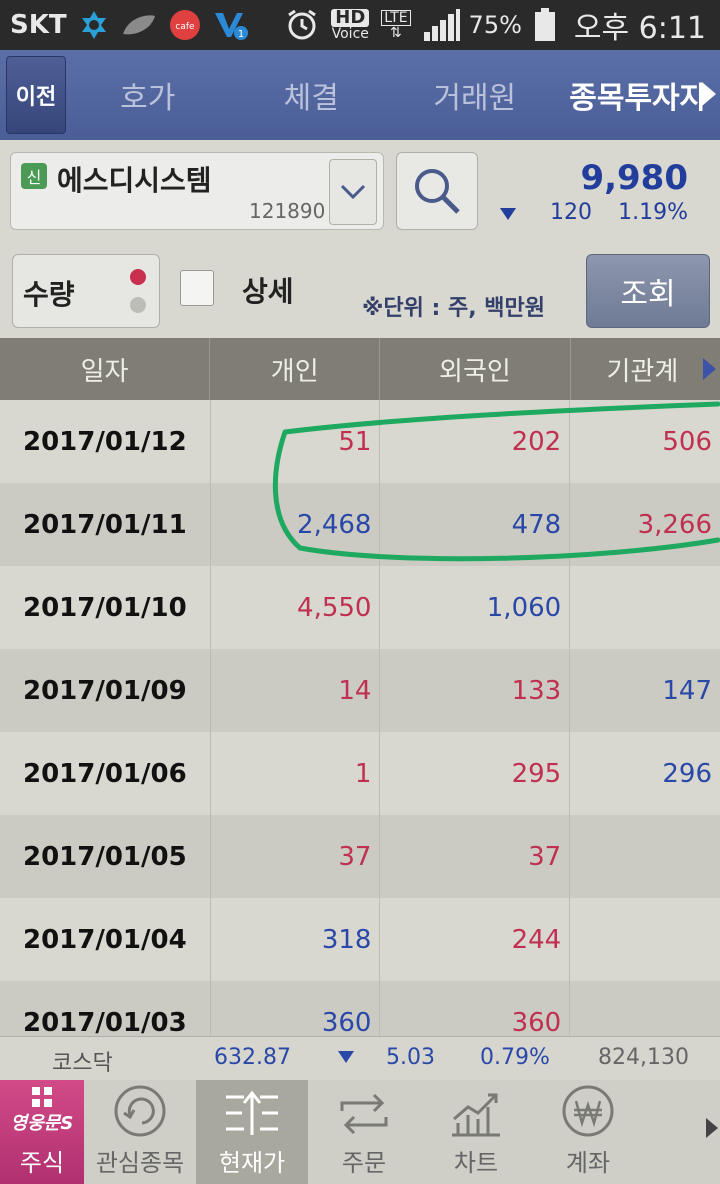 The image size is (720, 1184). What do you see at coordinates (34, 176) in the screenshot?
I see `credit-badge: 신` at bounding box center [34, 176].